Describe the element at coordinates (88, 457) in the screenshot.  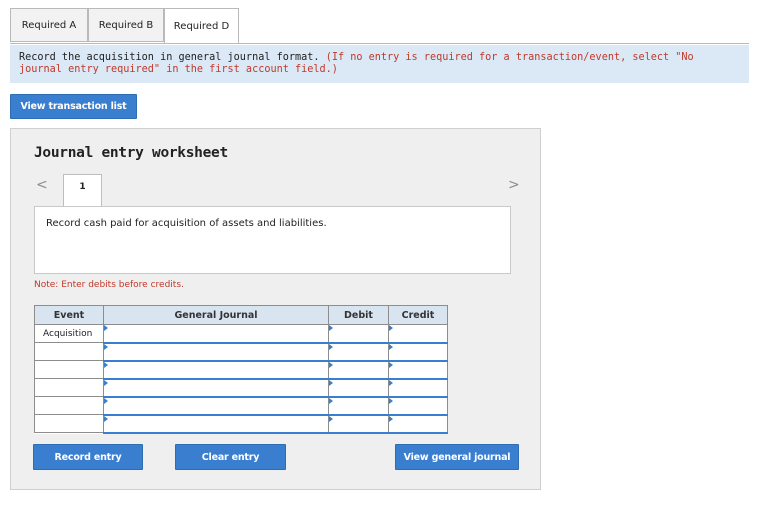
I see `record-entry-button: Record entry` at that location.